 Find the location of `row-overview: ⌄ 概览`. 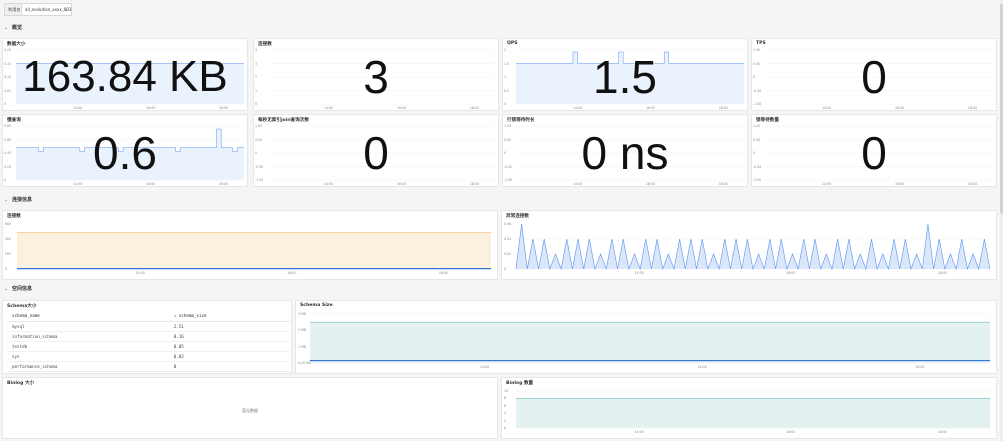

row-overview: ⌄ 概览 is located at coordinates (13, 28).